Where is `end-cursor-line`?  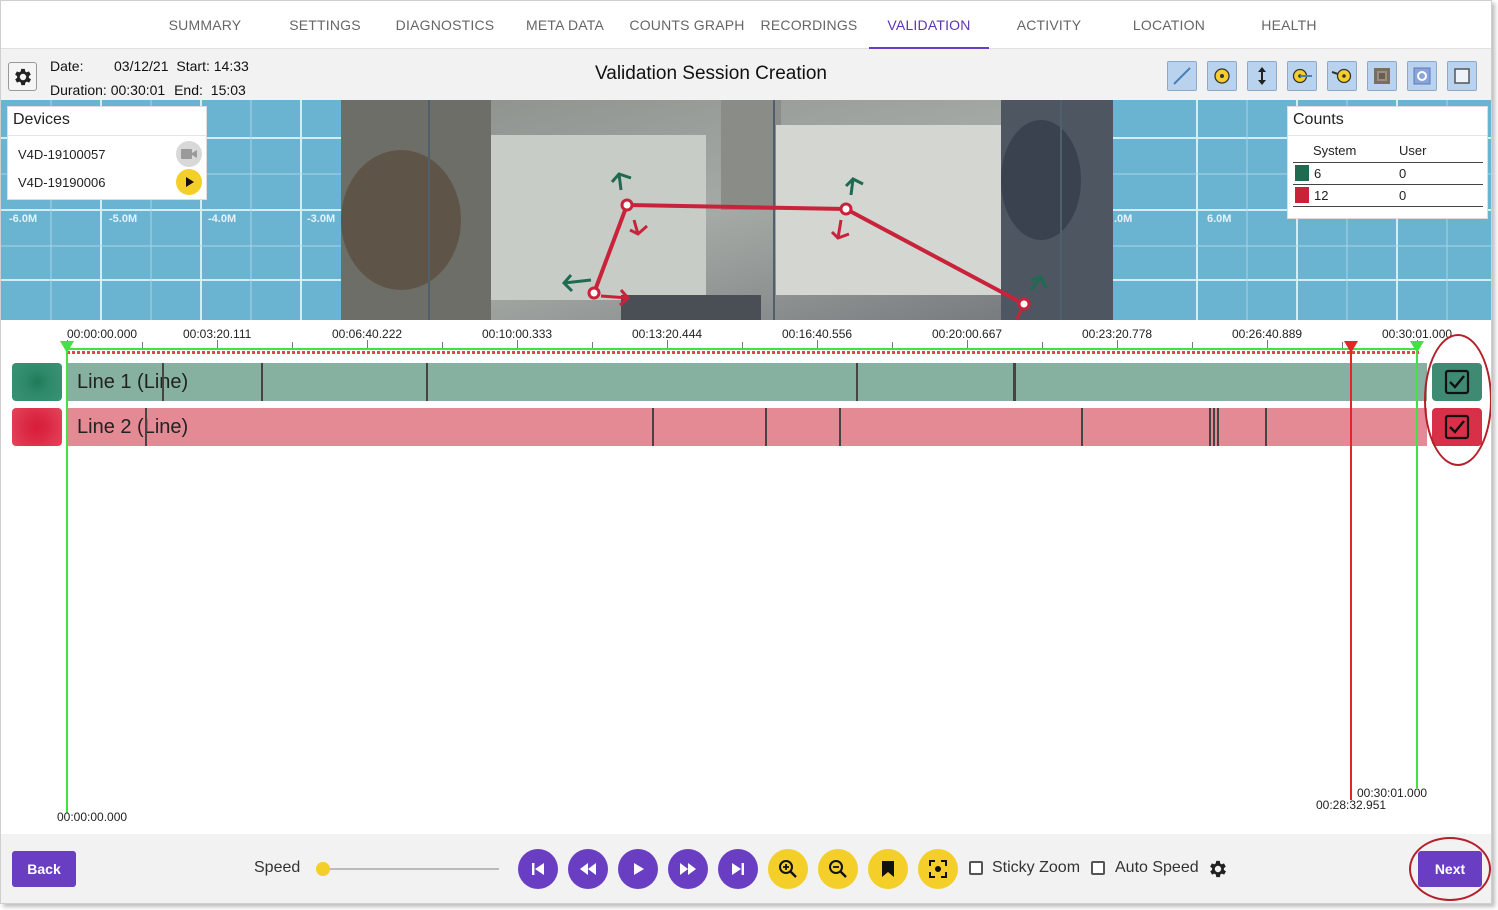 end-cursor-line is located at coordinates (1417, 568).